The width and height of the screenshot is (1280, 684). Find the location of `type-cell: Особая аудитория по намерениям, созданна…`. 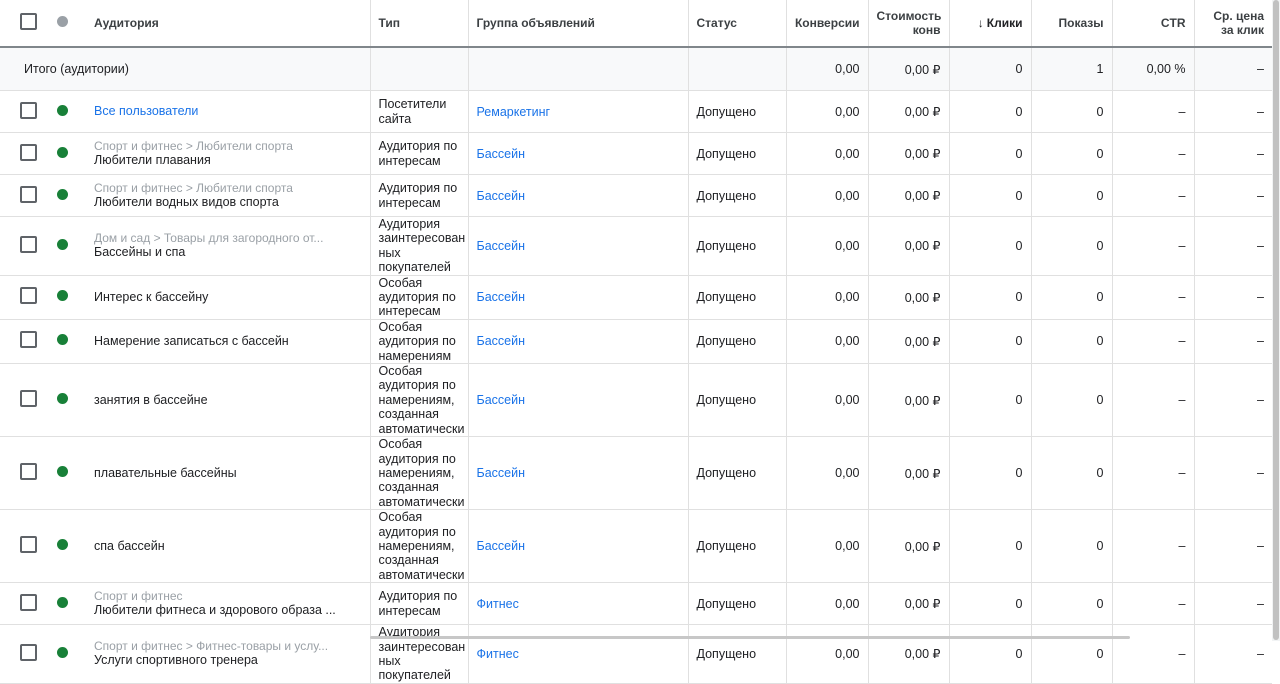

type-cell: Особая аудитория по намерениям, созданна… is located at coordinates (418, 546).